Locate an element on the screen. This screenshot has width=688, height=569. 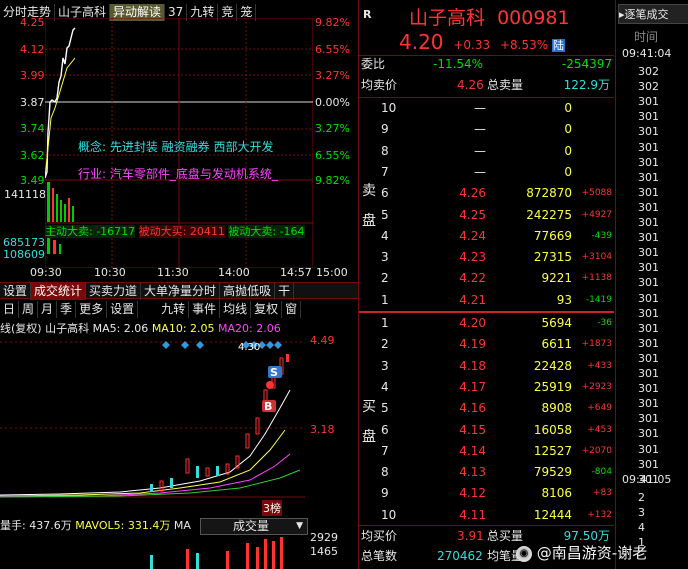
pct-tick-6: 9.82% is located at coordinates (332, 180).